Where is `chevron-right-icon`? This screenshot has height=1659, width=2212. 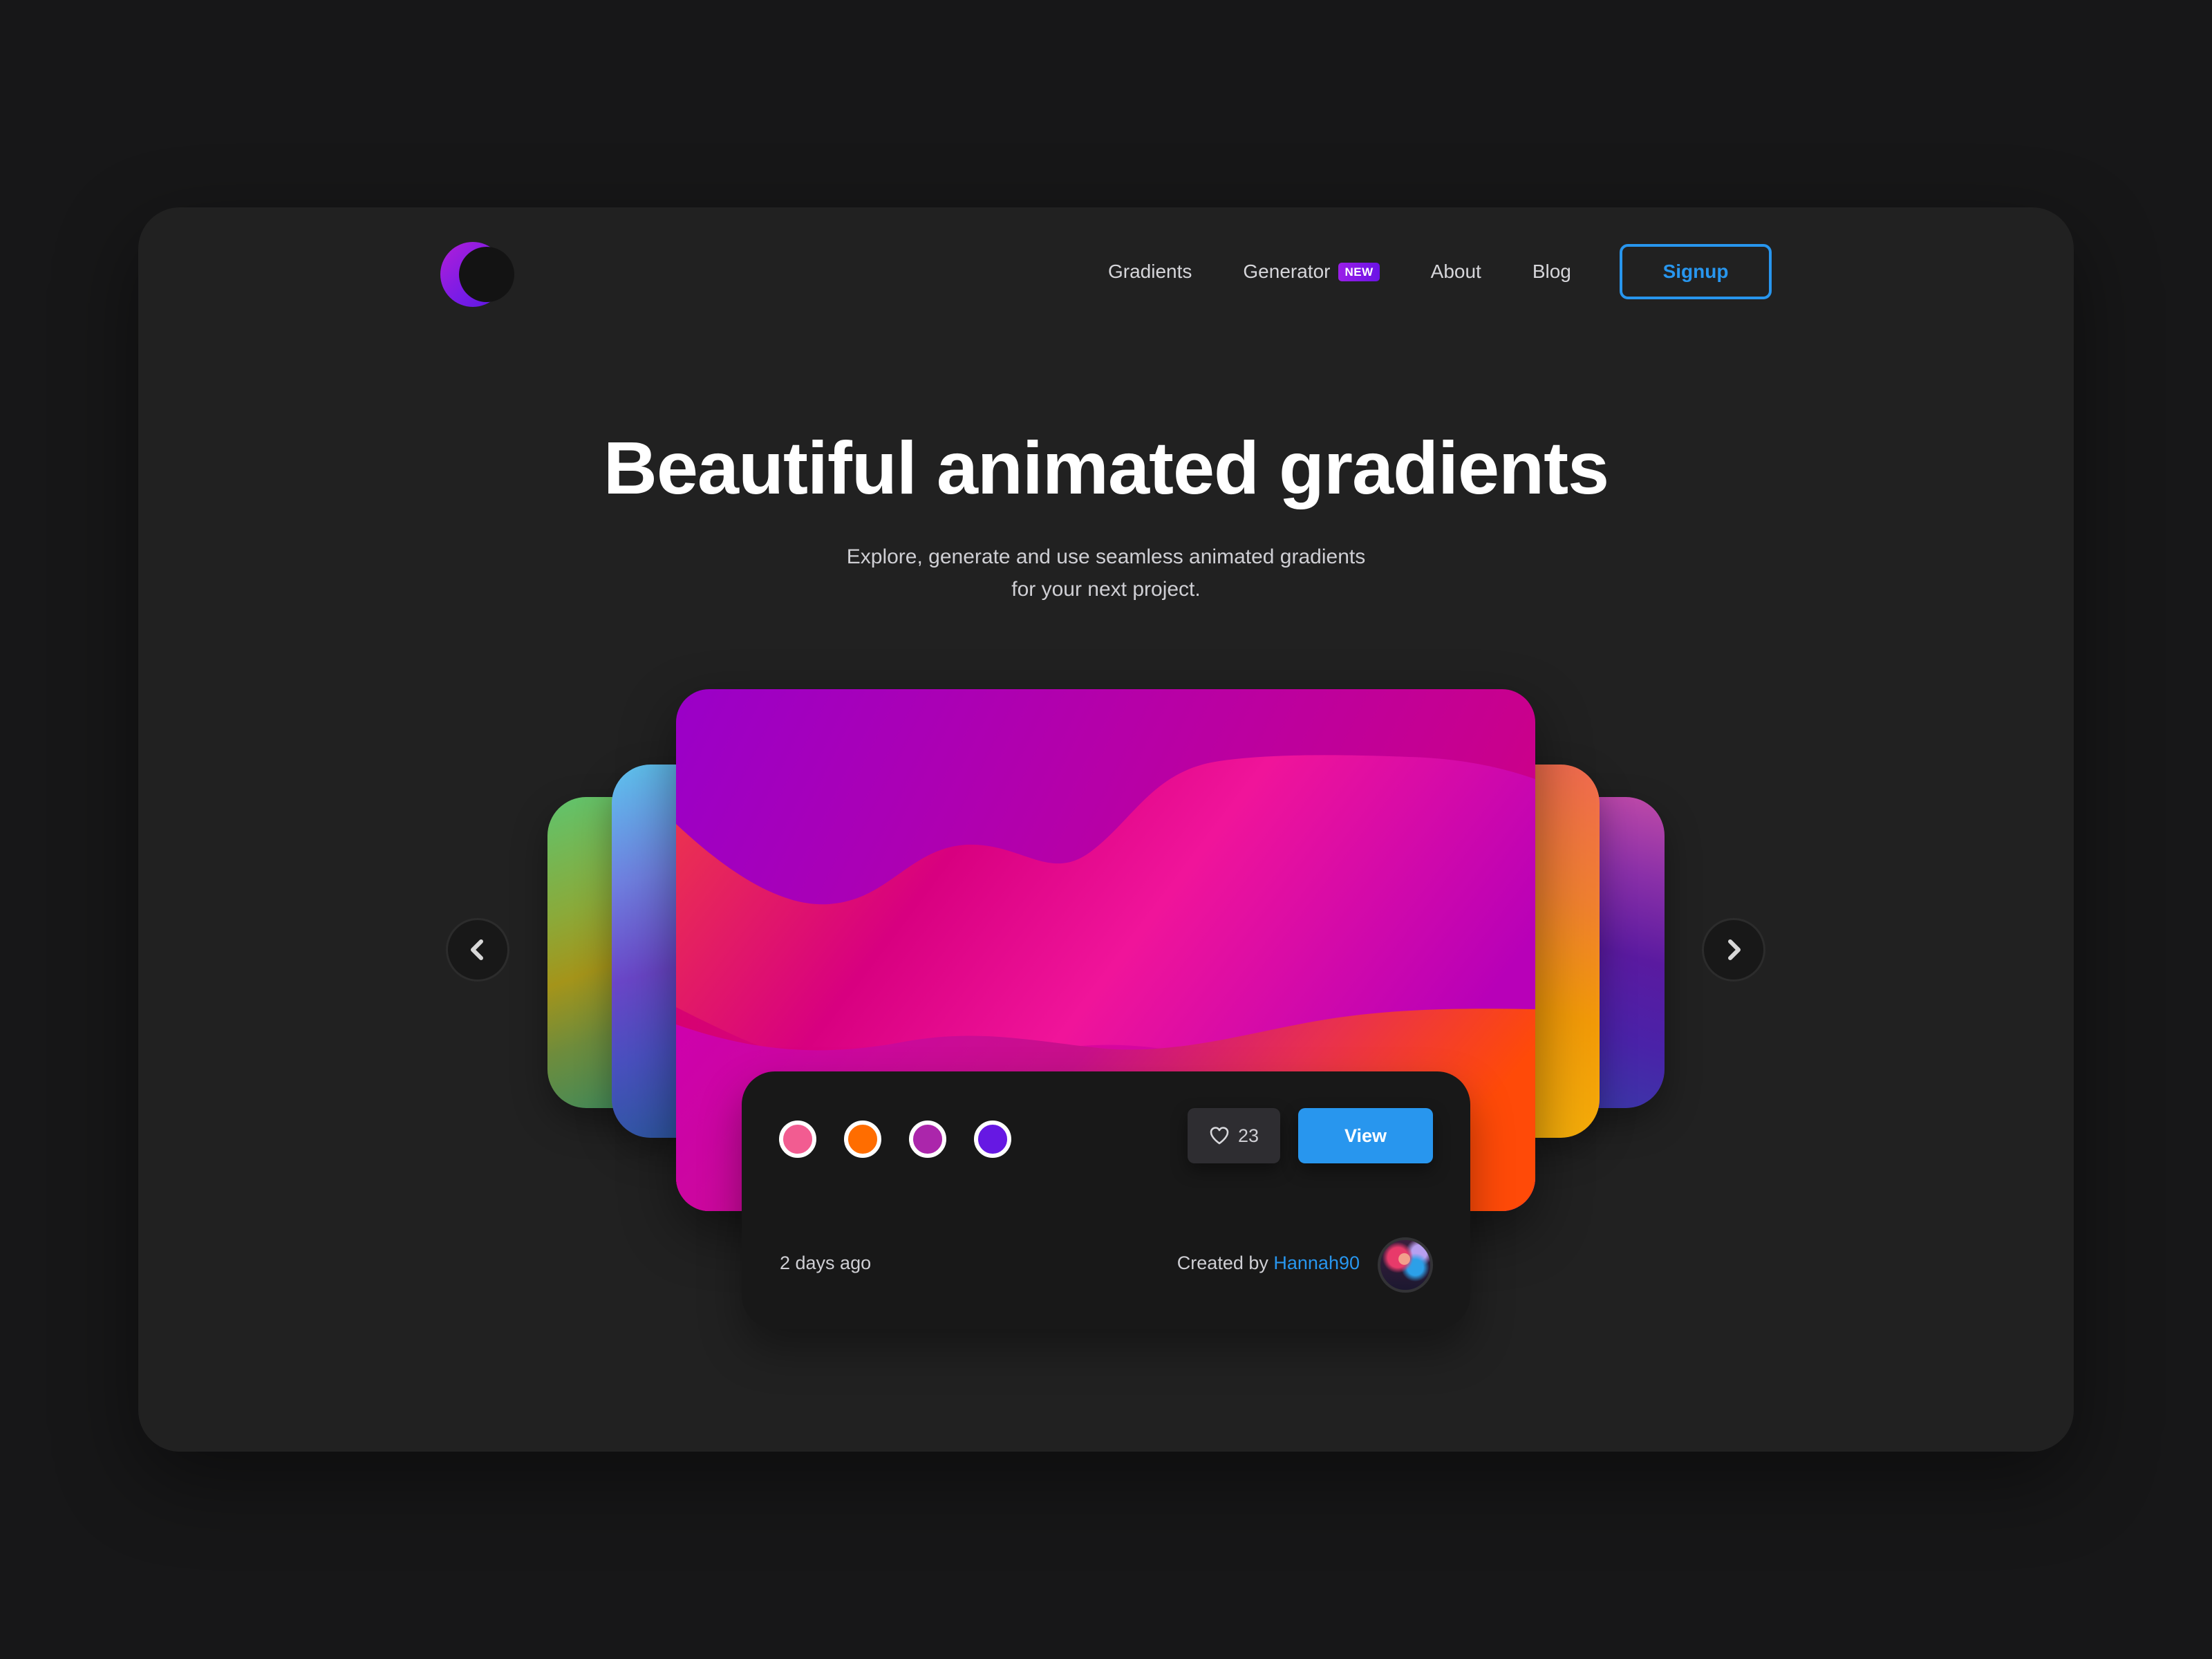
chevron-right-icon is located at coordinates (1734, 950).